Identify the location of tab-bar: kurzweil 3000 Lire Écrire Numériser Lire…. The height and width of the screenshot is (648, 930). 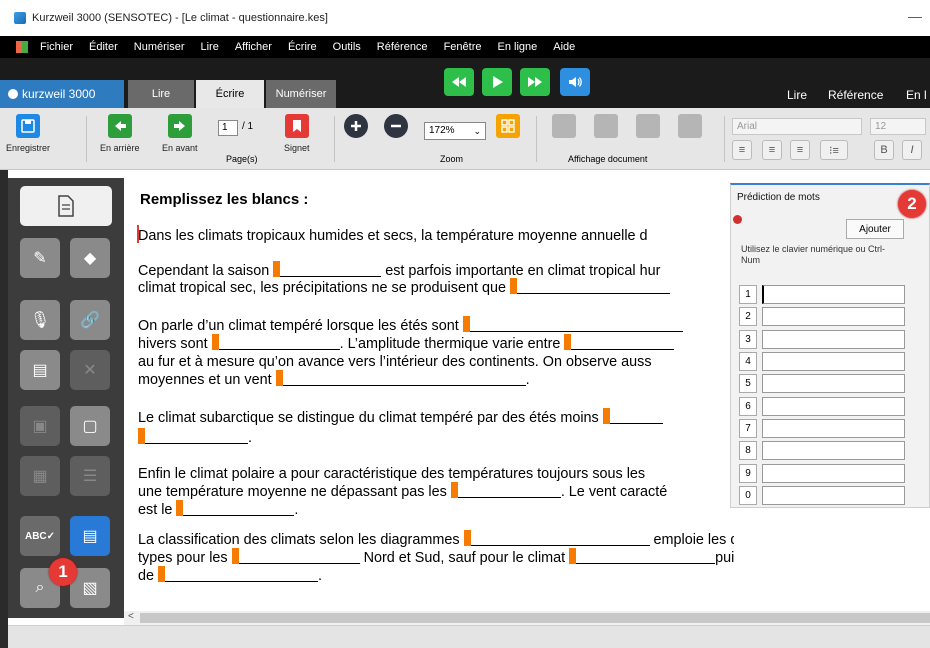
(465, 83).